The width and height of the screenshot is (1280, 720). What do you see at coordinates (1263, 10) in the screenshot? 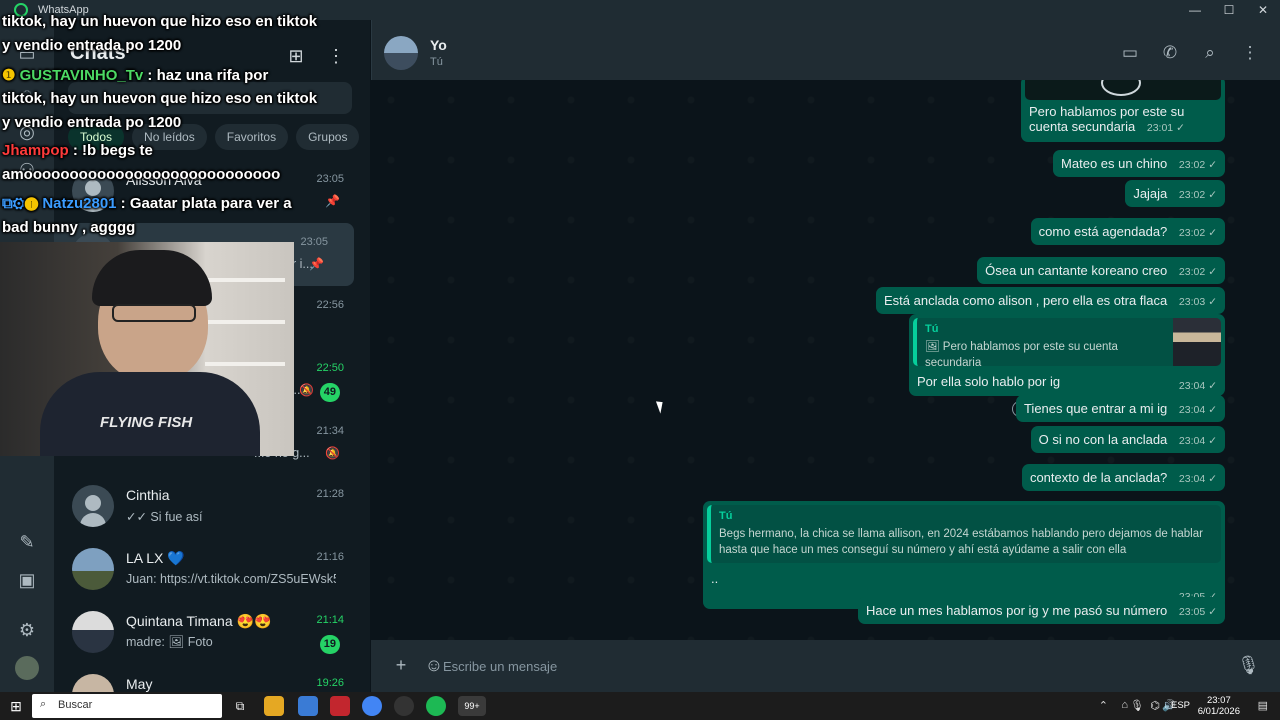
I see `close-button: ✕` at bounding box center [1263, 10].